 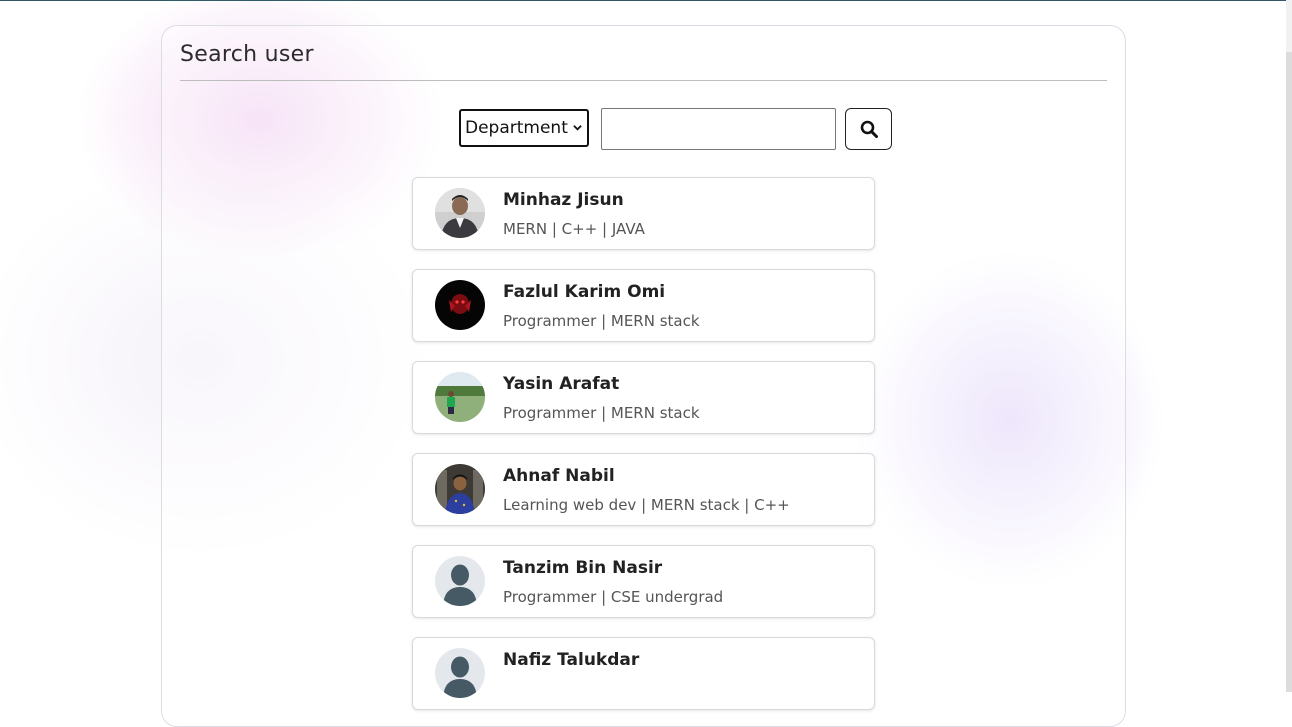 What do you see at coordinates (646, 505) in the screenshot?
I see `user-description: Learning web dev | MERN stack | C++` at bounding box center [646, 505].